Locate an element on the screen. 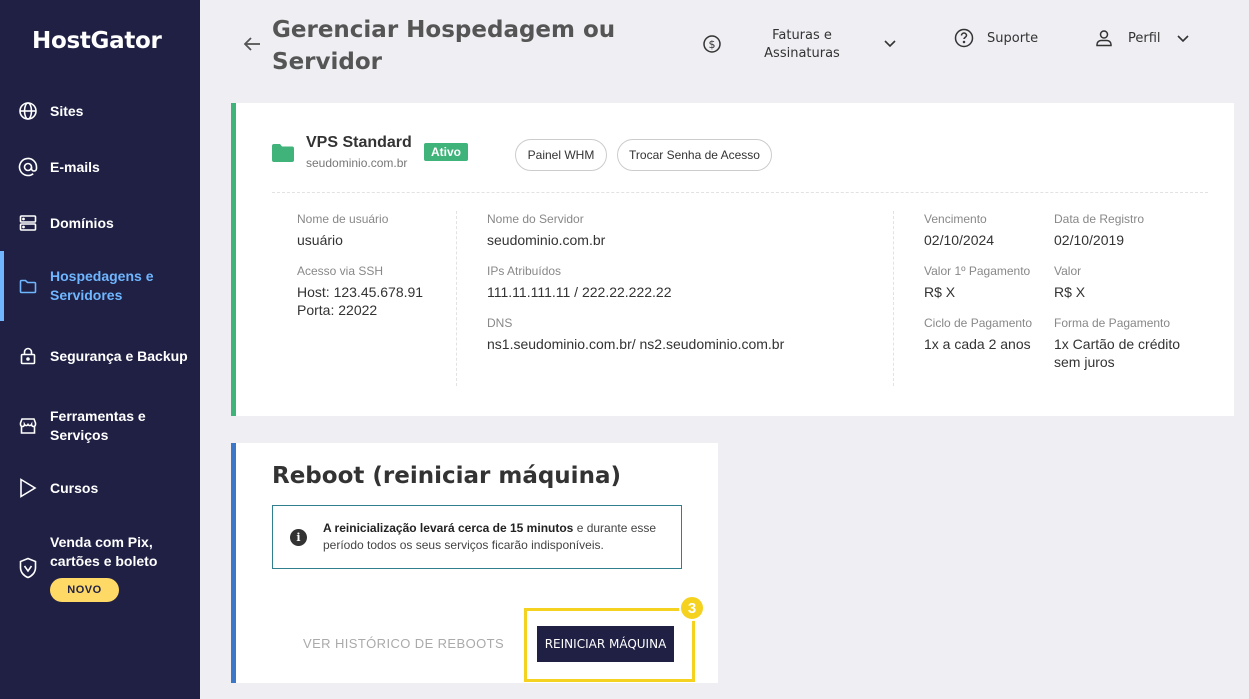  service-domain: seudominio.com.br is located at coordinates (357, 163).